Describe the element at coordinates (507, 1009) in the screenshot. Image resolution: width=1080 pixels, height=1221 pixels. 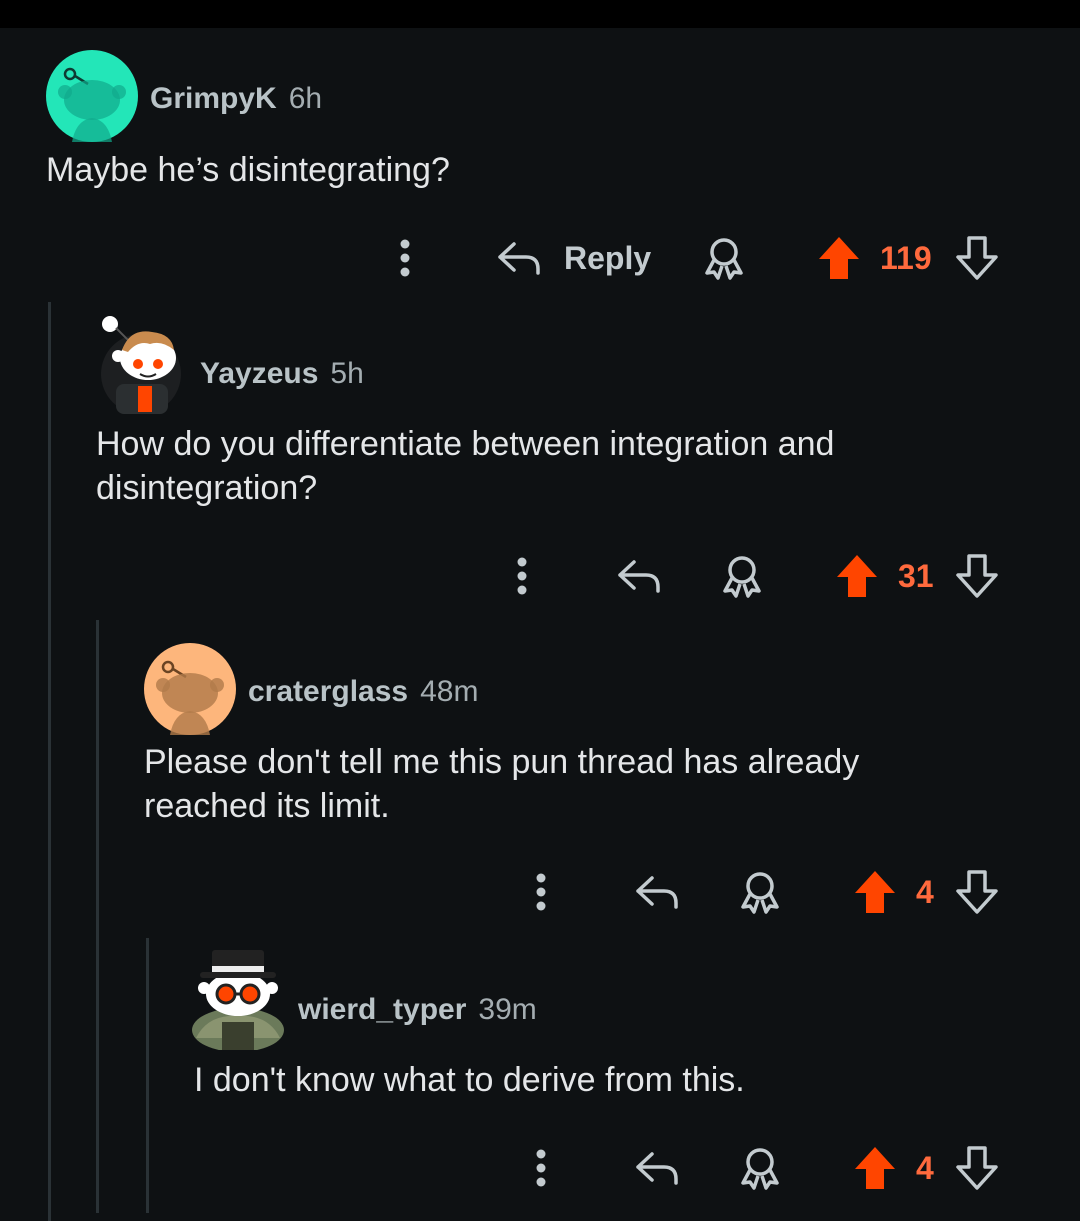
I see `timestamp: 39m` at that location.